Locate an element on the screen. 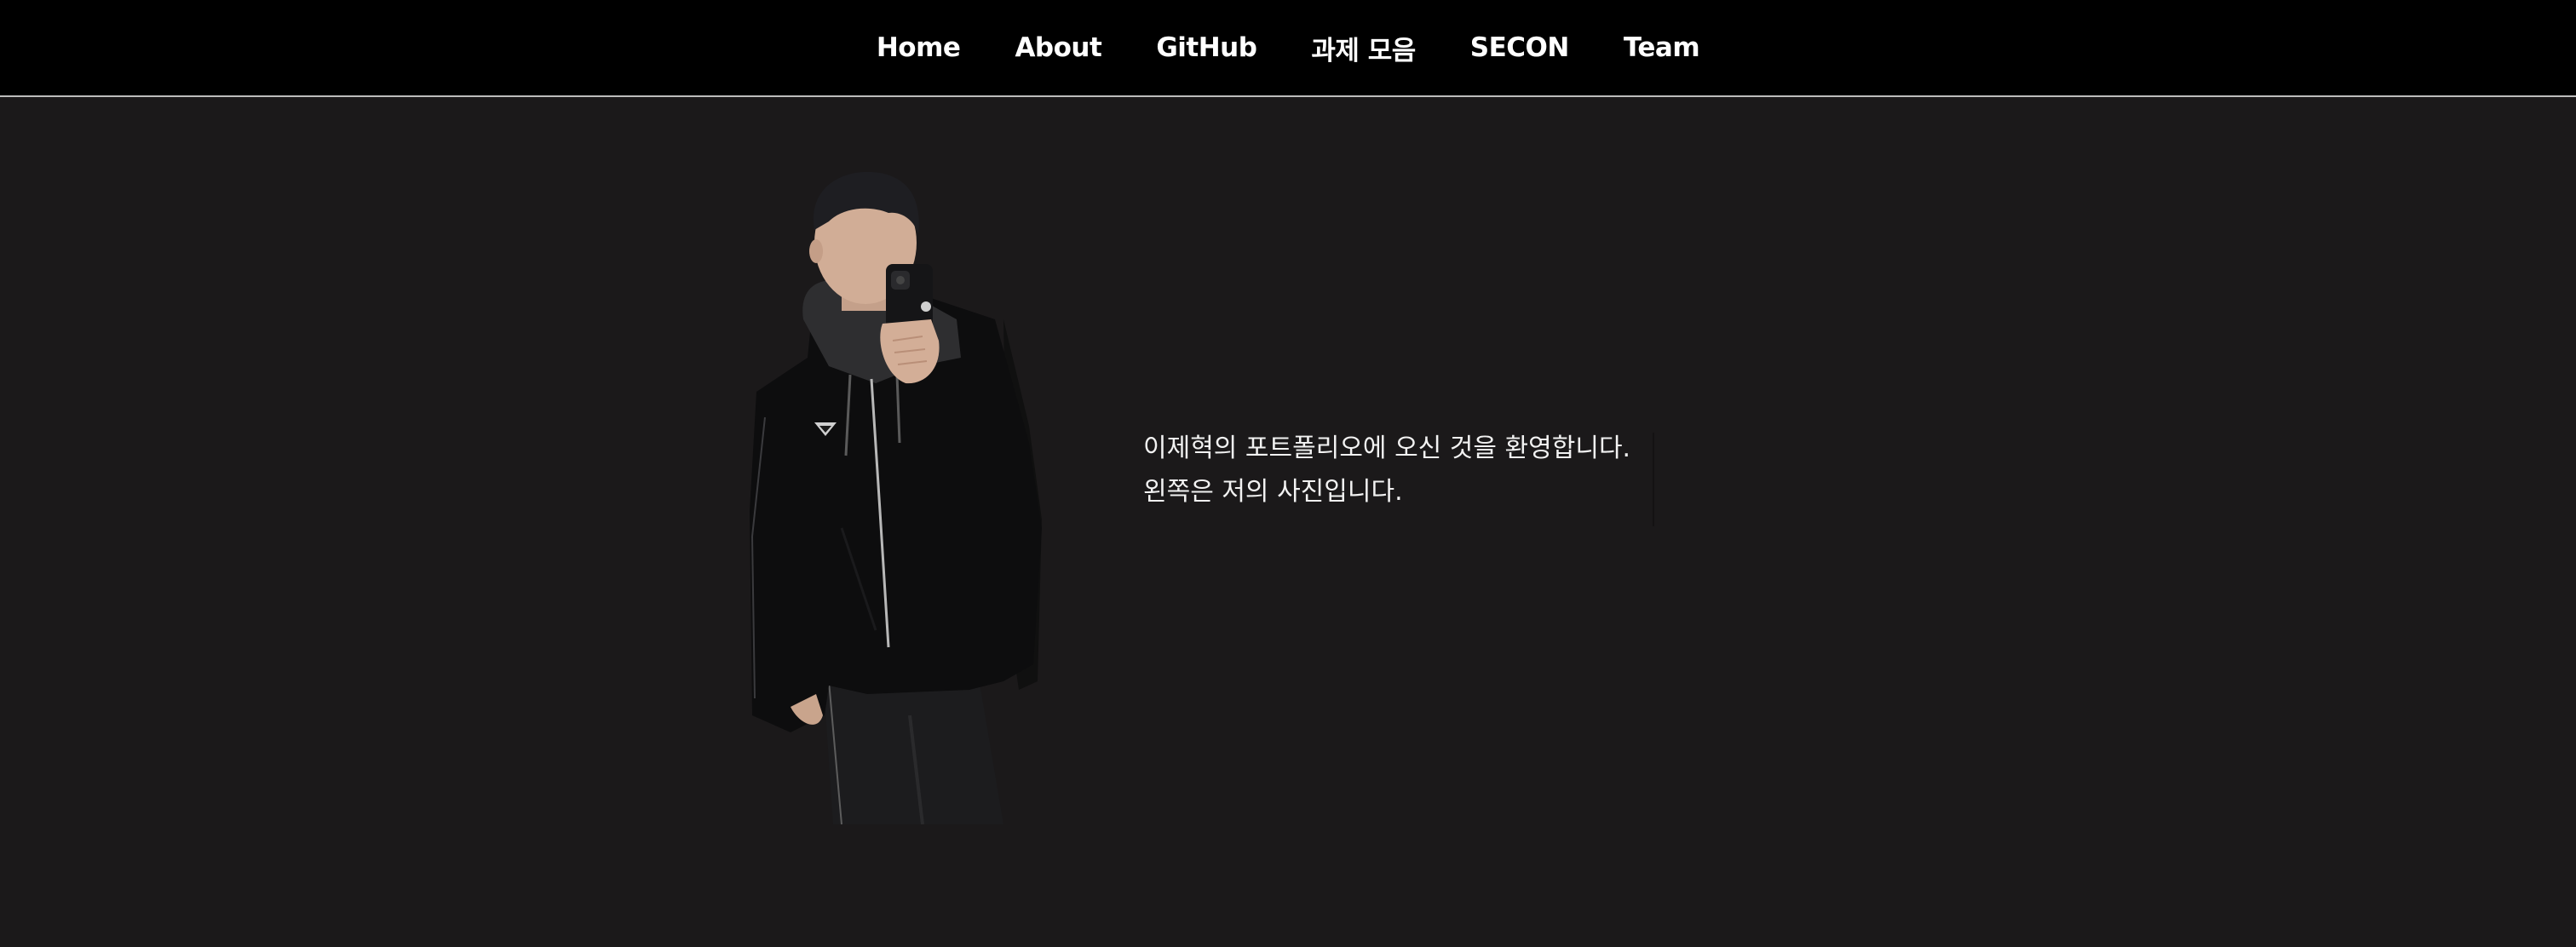  top-navbar: Home About GitHub 과제 모음 SECON Team is located at coordinates (1288, 48).